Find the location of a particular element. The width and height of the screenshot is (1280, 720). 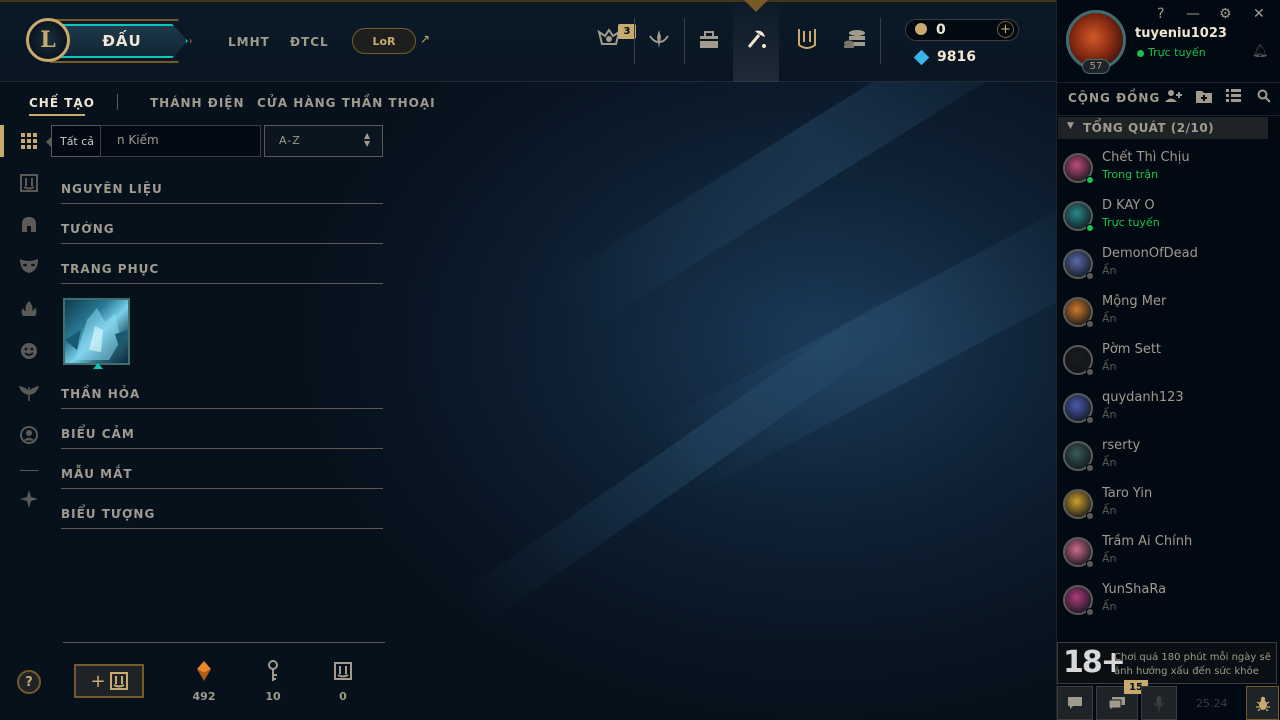

star-svg is located at coordinates (29, 499).